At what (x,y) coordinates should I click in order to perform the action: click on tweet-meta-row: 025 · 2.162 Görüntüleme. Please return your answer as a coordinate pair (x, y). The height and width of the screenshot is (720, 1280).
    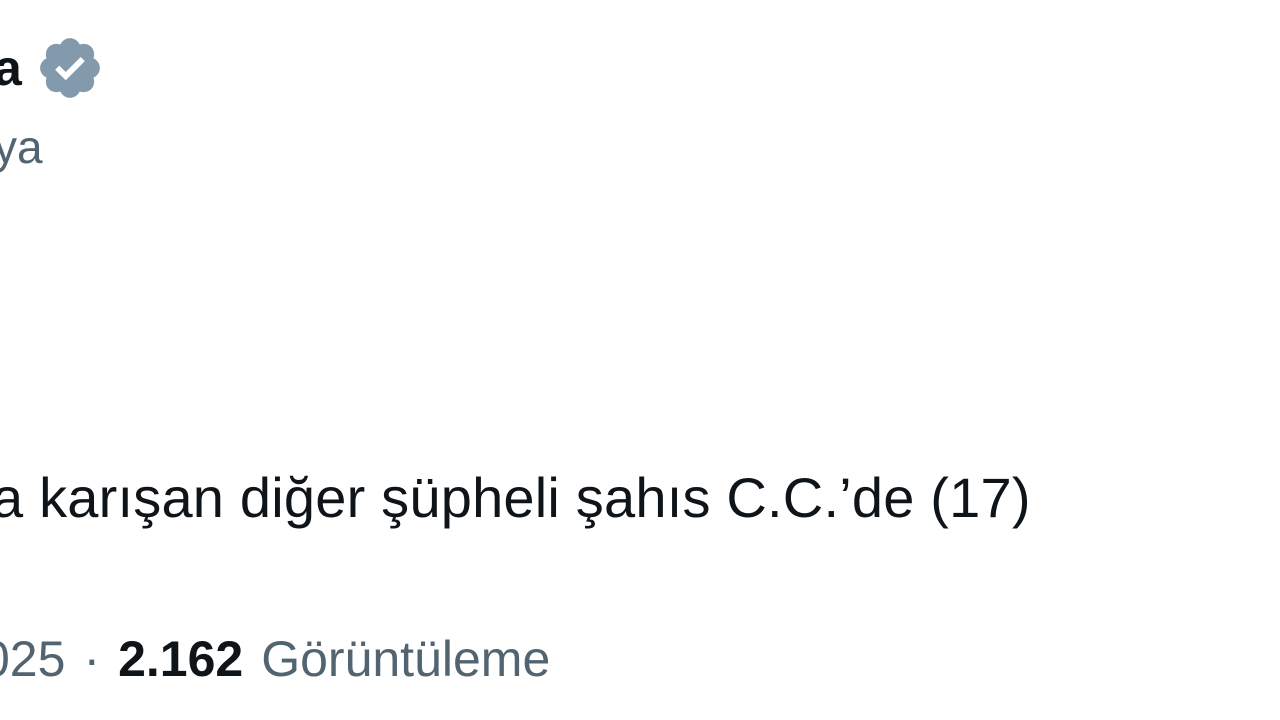
    Looking at the image, I should click on (275, 659).